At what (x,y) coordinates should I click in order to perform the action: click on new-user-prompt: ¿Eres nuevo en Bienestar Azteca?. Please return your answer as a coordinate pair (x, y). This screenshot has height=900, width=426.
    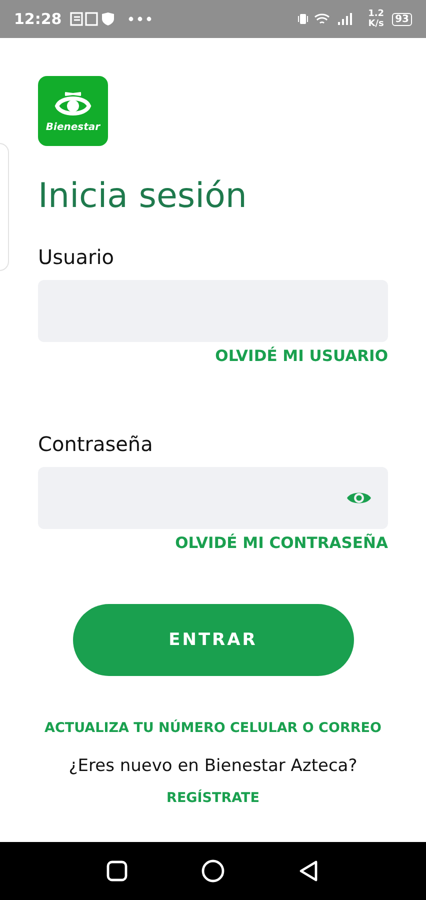
    Looking at the image, I should click on (213, 766).